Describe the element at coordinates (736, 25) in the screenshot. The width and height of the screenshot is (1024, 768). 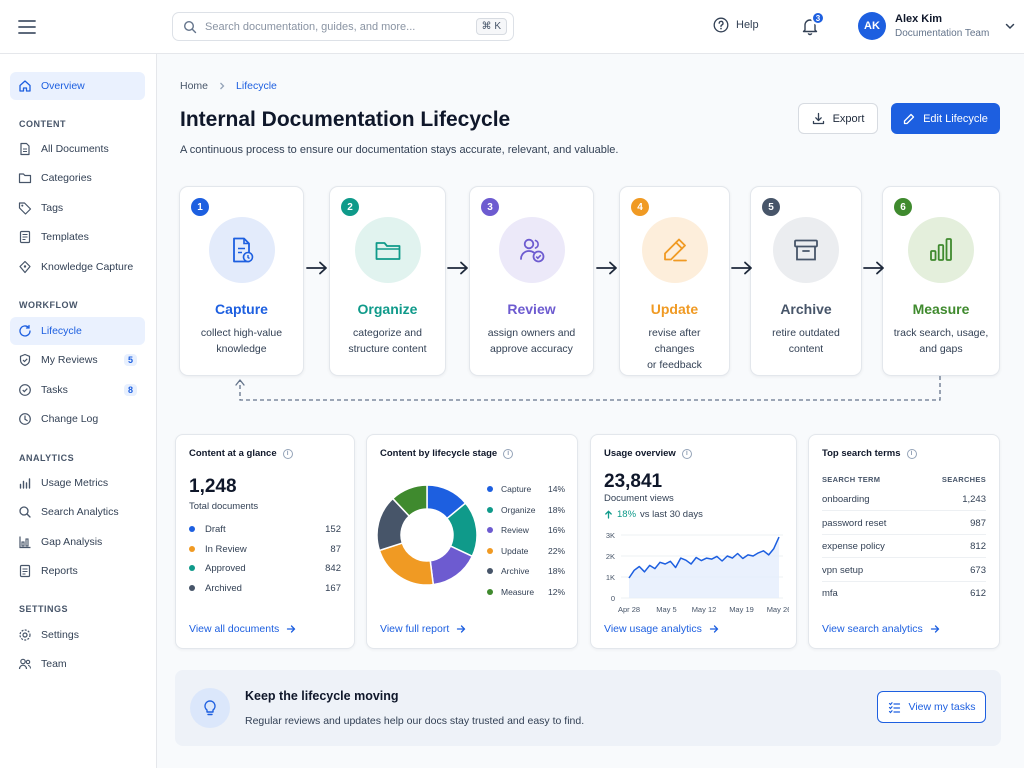
I see `help-button: Help` at that location.